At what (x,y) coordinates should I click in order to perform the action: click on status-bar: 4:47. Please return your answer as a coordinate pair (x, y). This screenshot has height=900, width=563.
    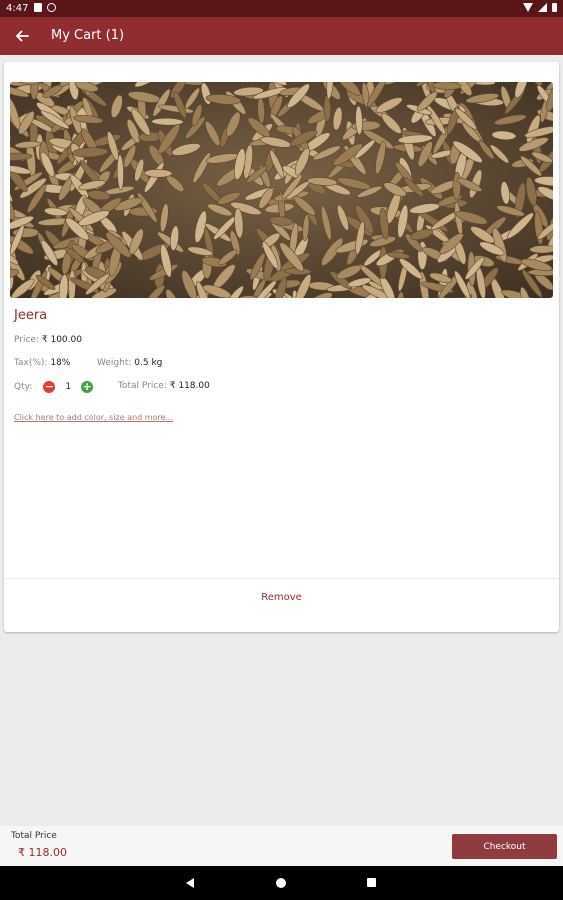
    Looking at the image, I should click on (281, 8).